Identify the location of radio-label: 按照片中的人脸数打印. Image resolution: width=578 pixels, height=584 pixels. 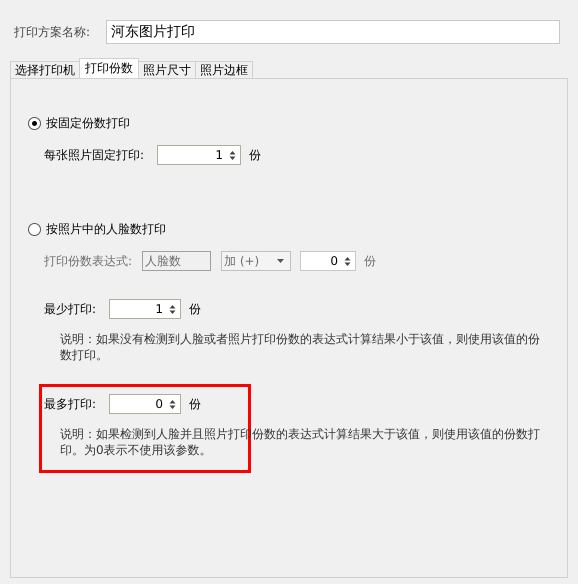
(106, 229).